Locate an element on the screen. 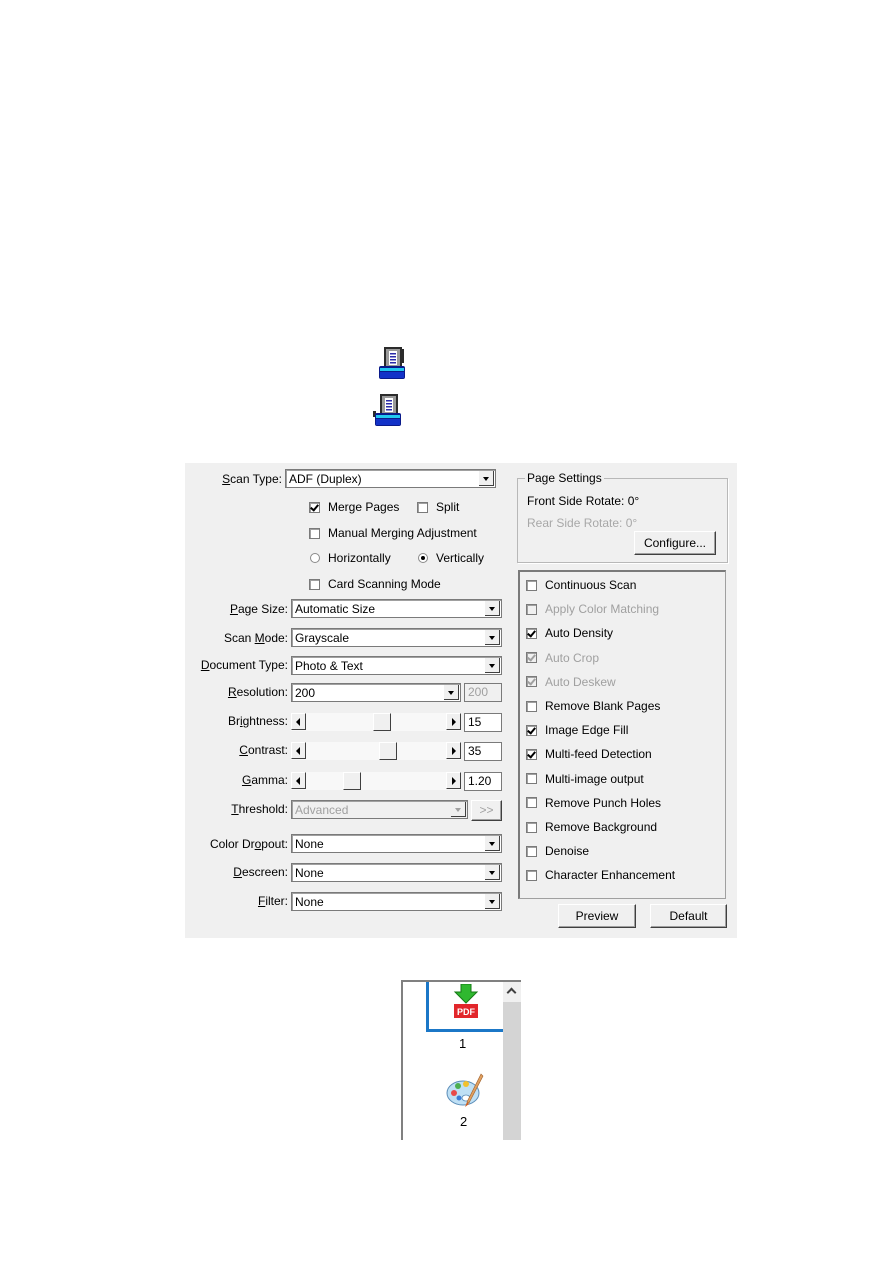 This screenshot has width=893, height=1263. descreen-select: None is located at coordinates (396, 872).